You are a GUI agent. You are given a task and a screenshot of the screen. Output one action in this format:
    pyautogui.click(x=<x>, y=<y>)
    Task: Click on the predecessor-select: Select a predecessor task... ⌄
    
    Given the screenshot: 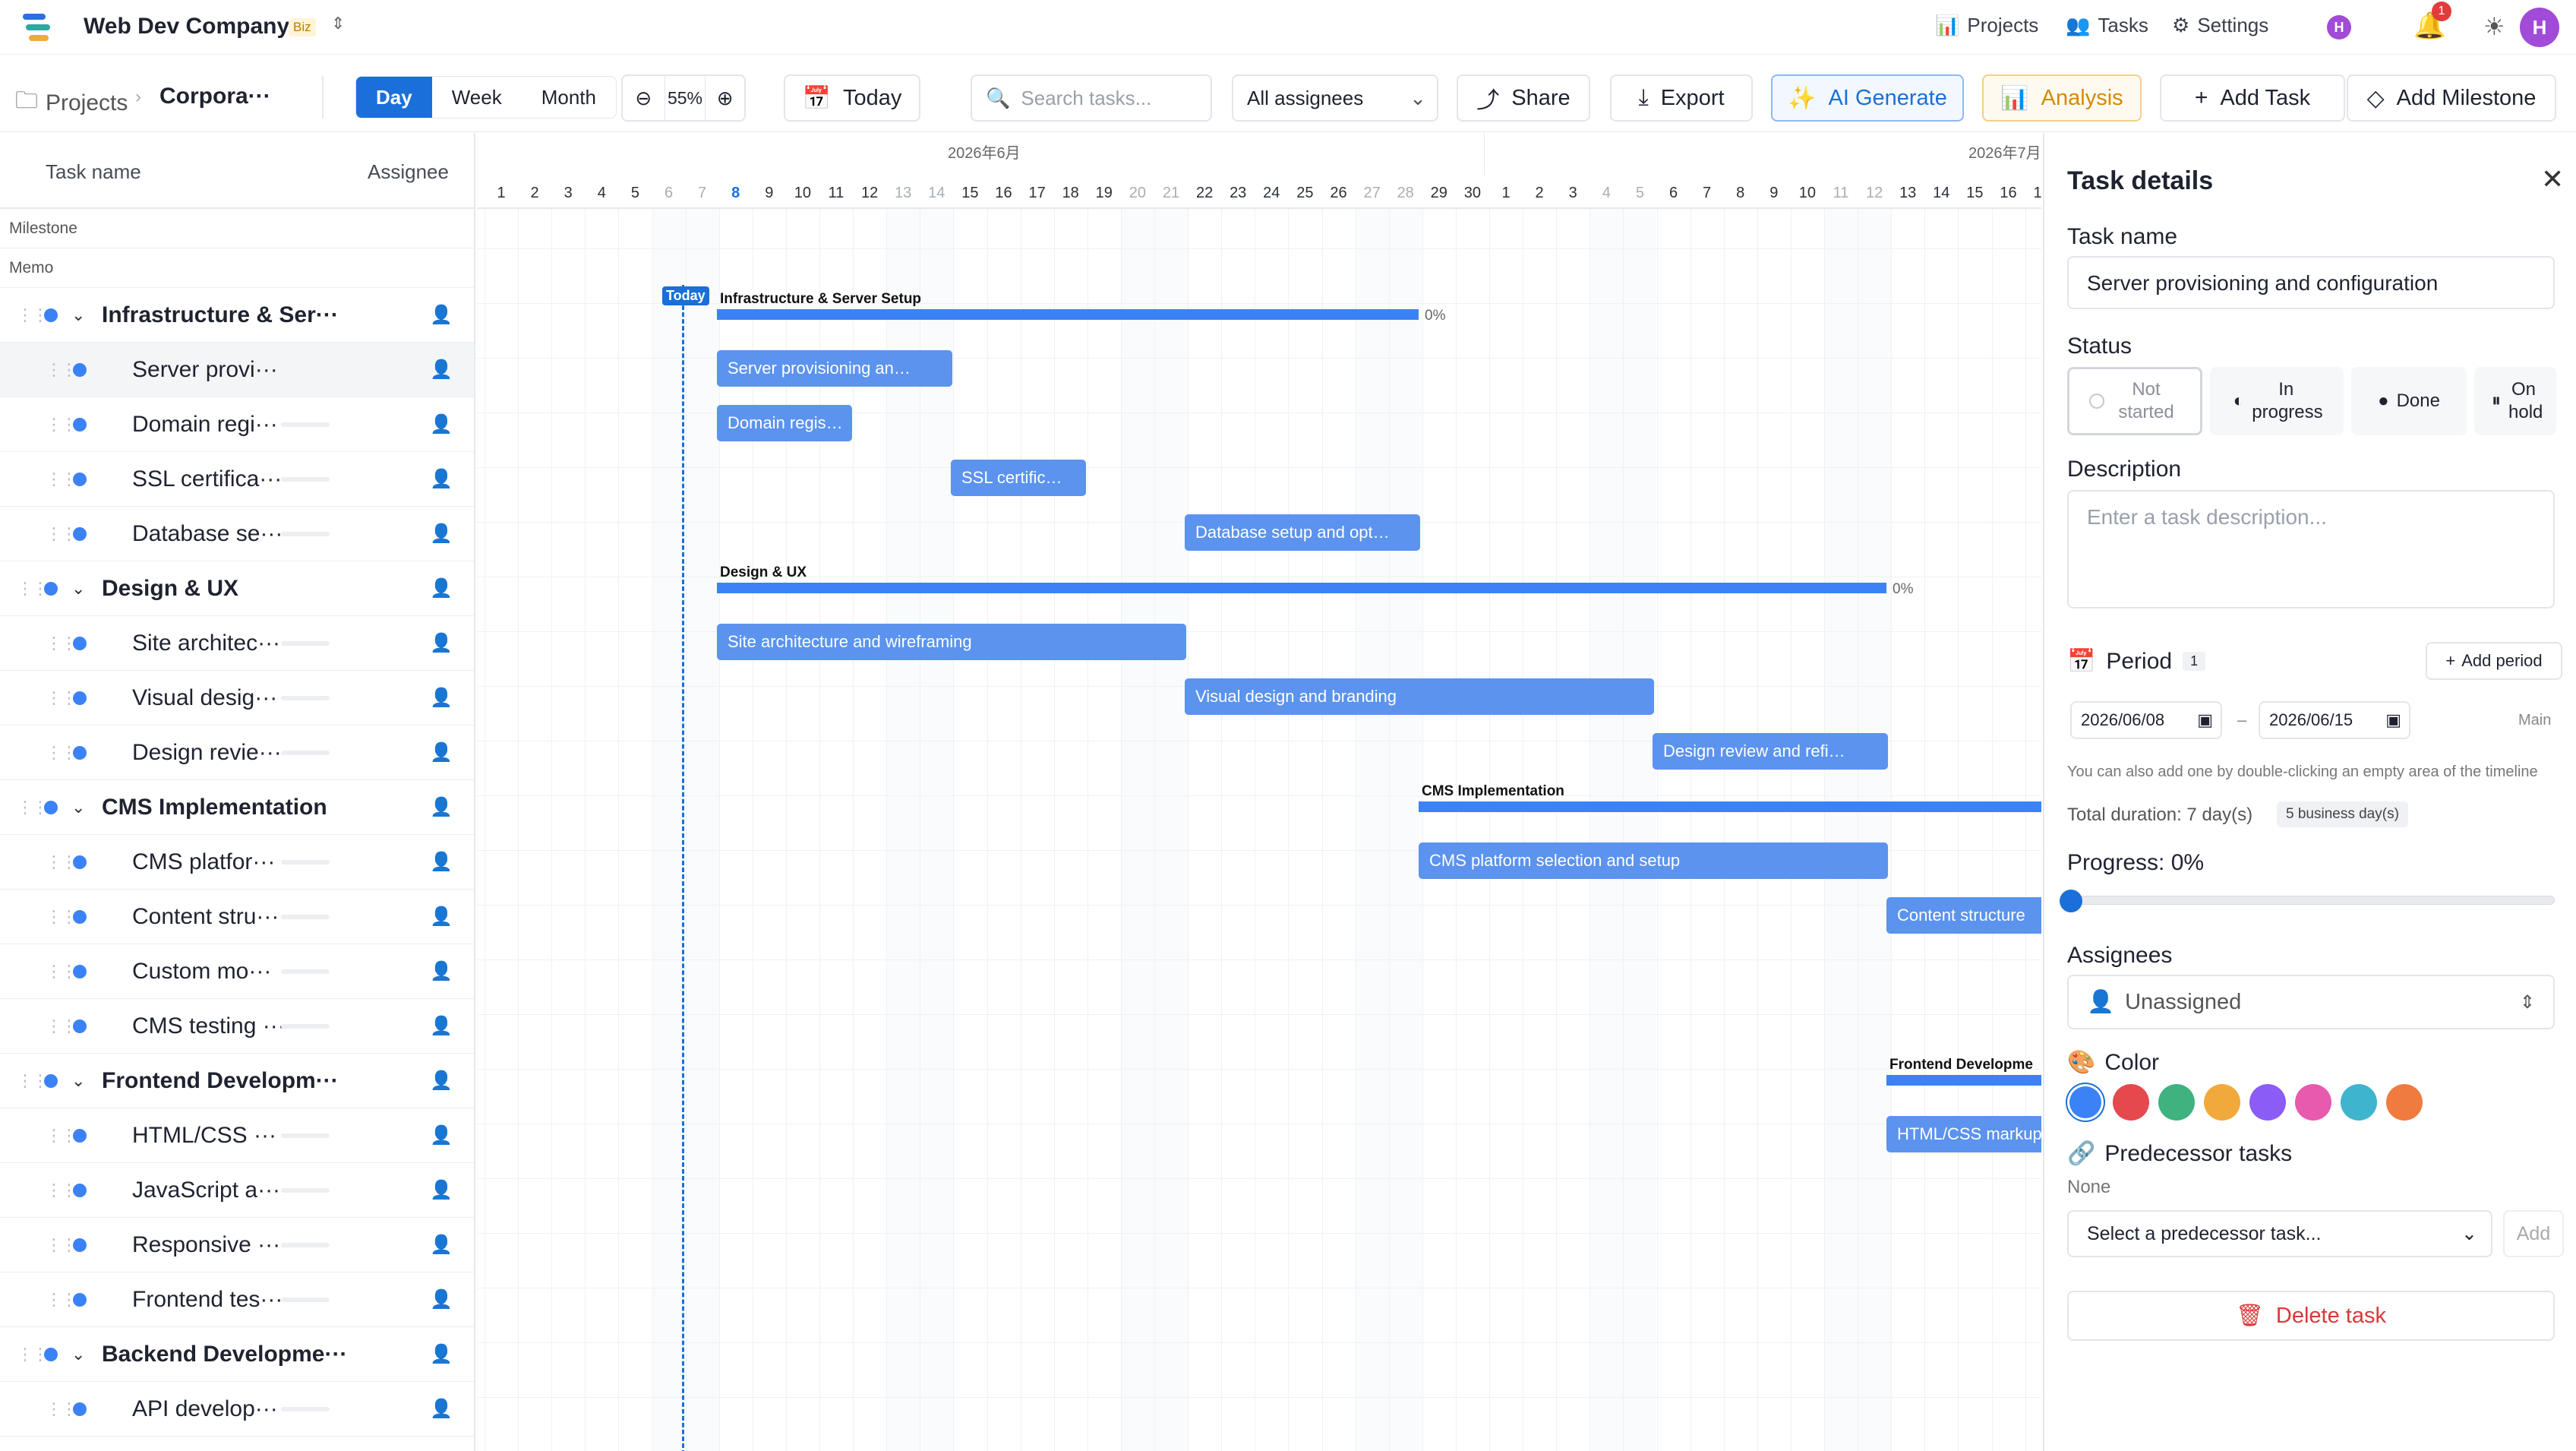 What is the action you would take?
    pyautogui.click(x=2279, y=1233)
    